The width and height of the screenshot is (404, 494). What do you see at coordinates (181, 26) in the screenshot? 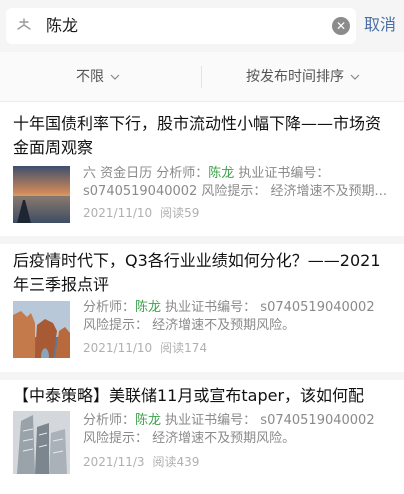
I see `search-input: 陈龙 ✕` at bounding box center [181, 26].